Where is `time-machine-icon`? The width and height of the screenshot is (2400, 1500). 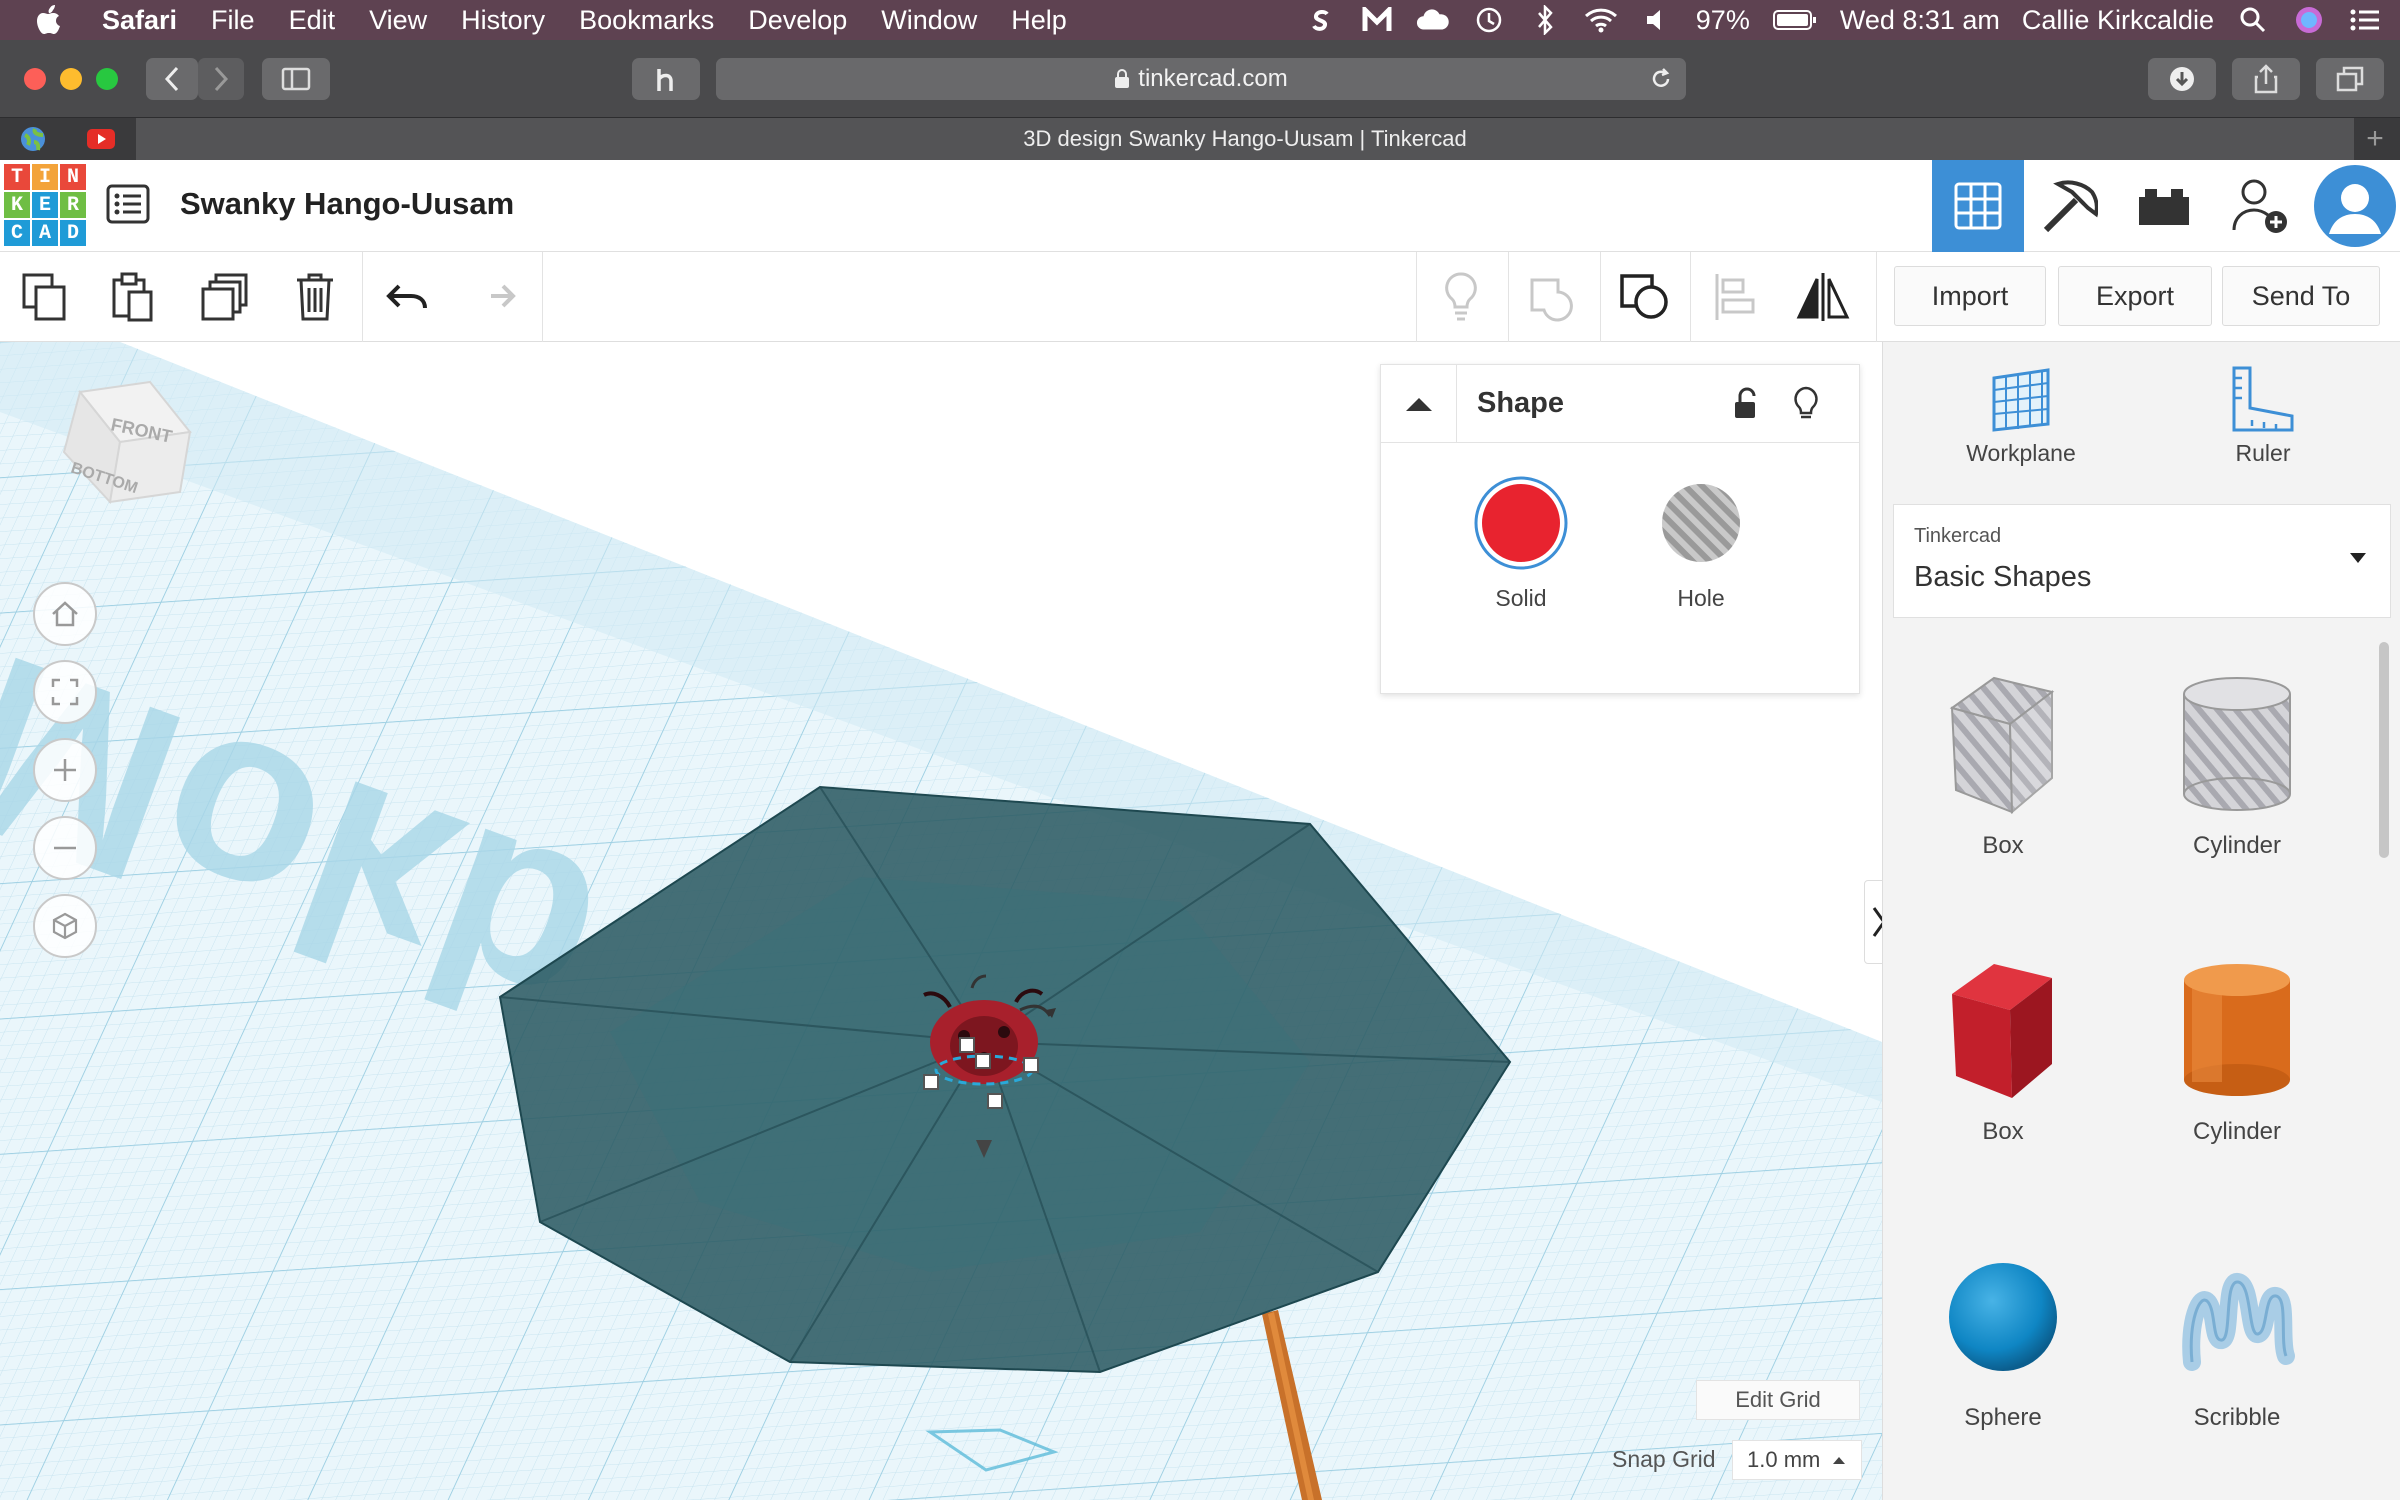 time-machine-icon is located at coordinates (1489, 20).